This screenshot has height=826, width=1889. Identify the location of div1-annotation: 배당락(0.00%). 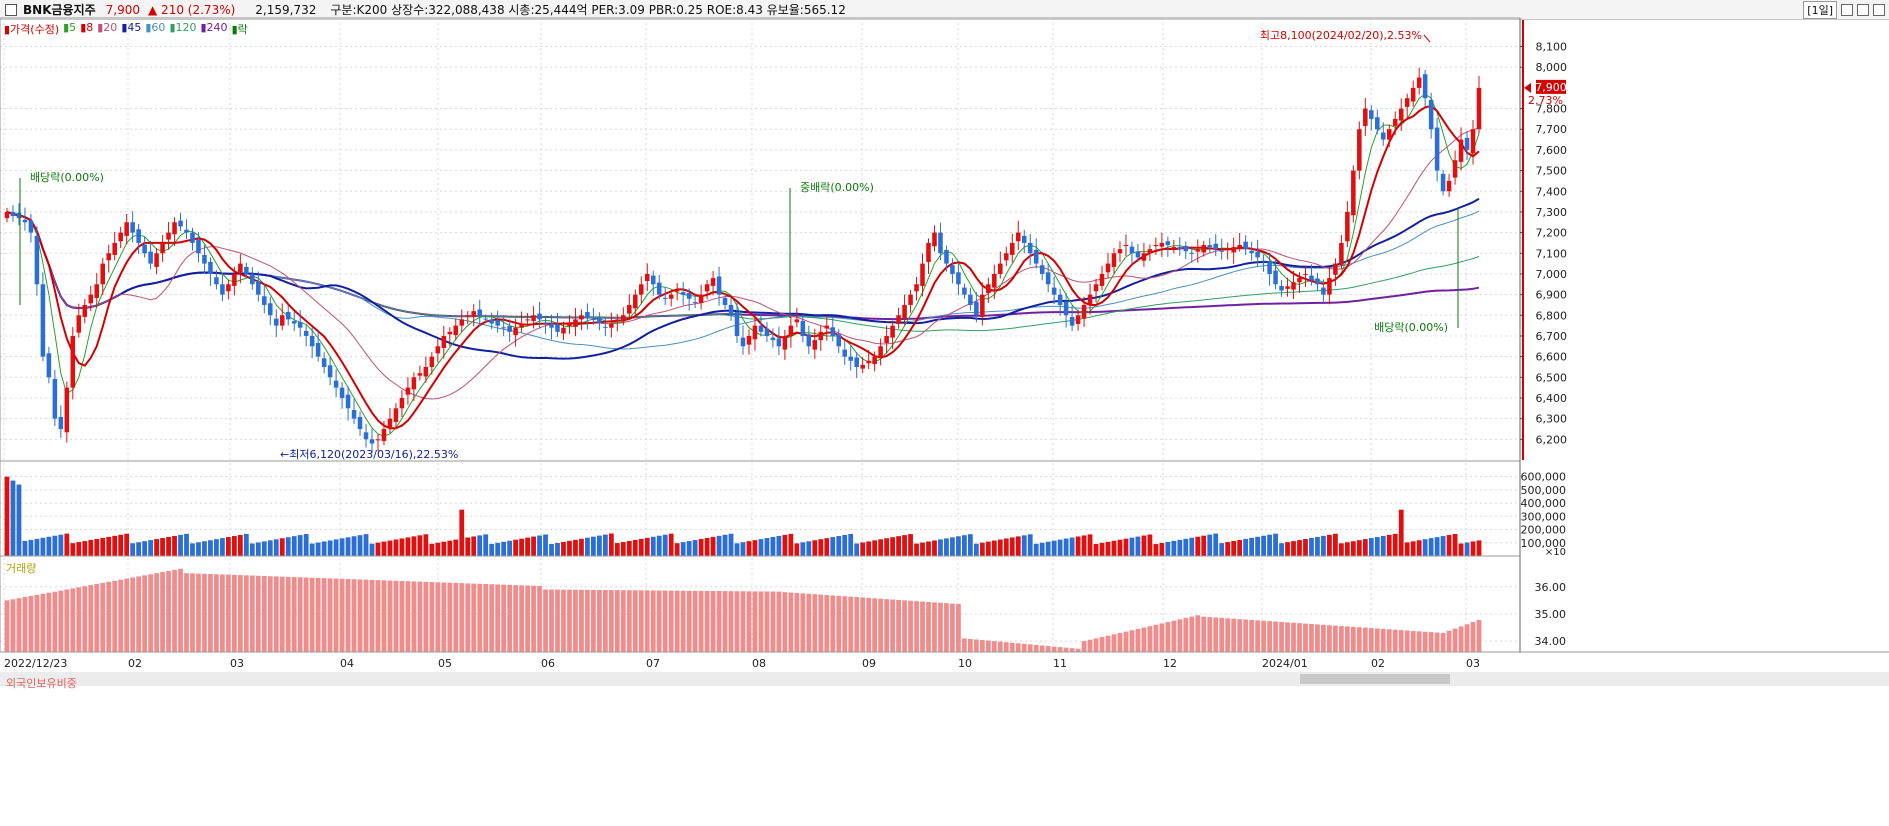
(67, 177).